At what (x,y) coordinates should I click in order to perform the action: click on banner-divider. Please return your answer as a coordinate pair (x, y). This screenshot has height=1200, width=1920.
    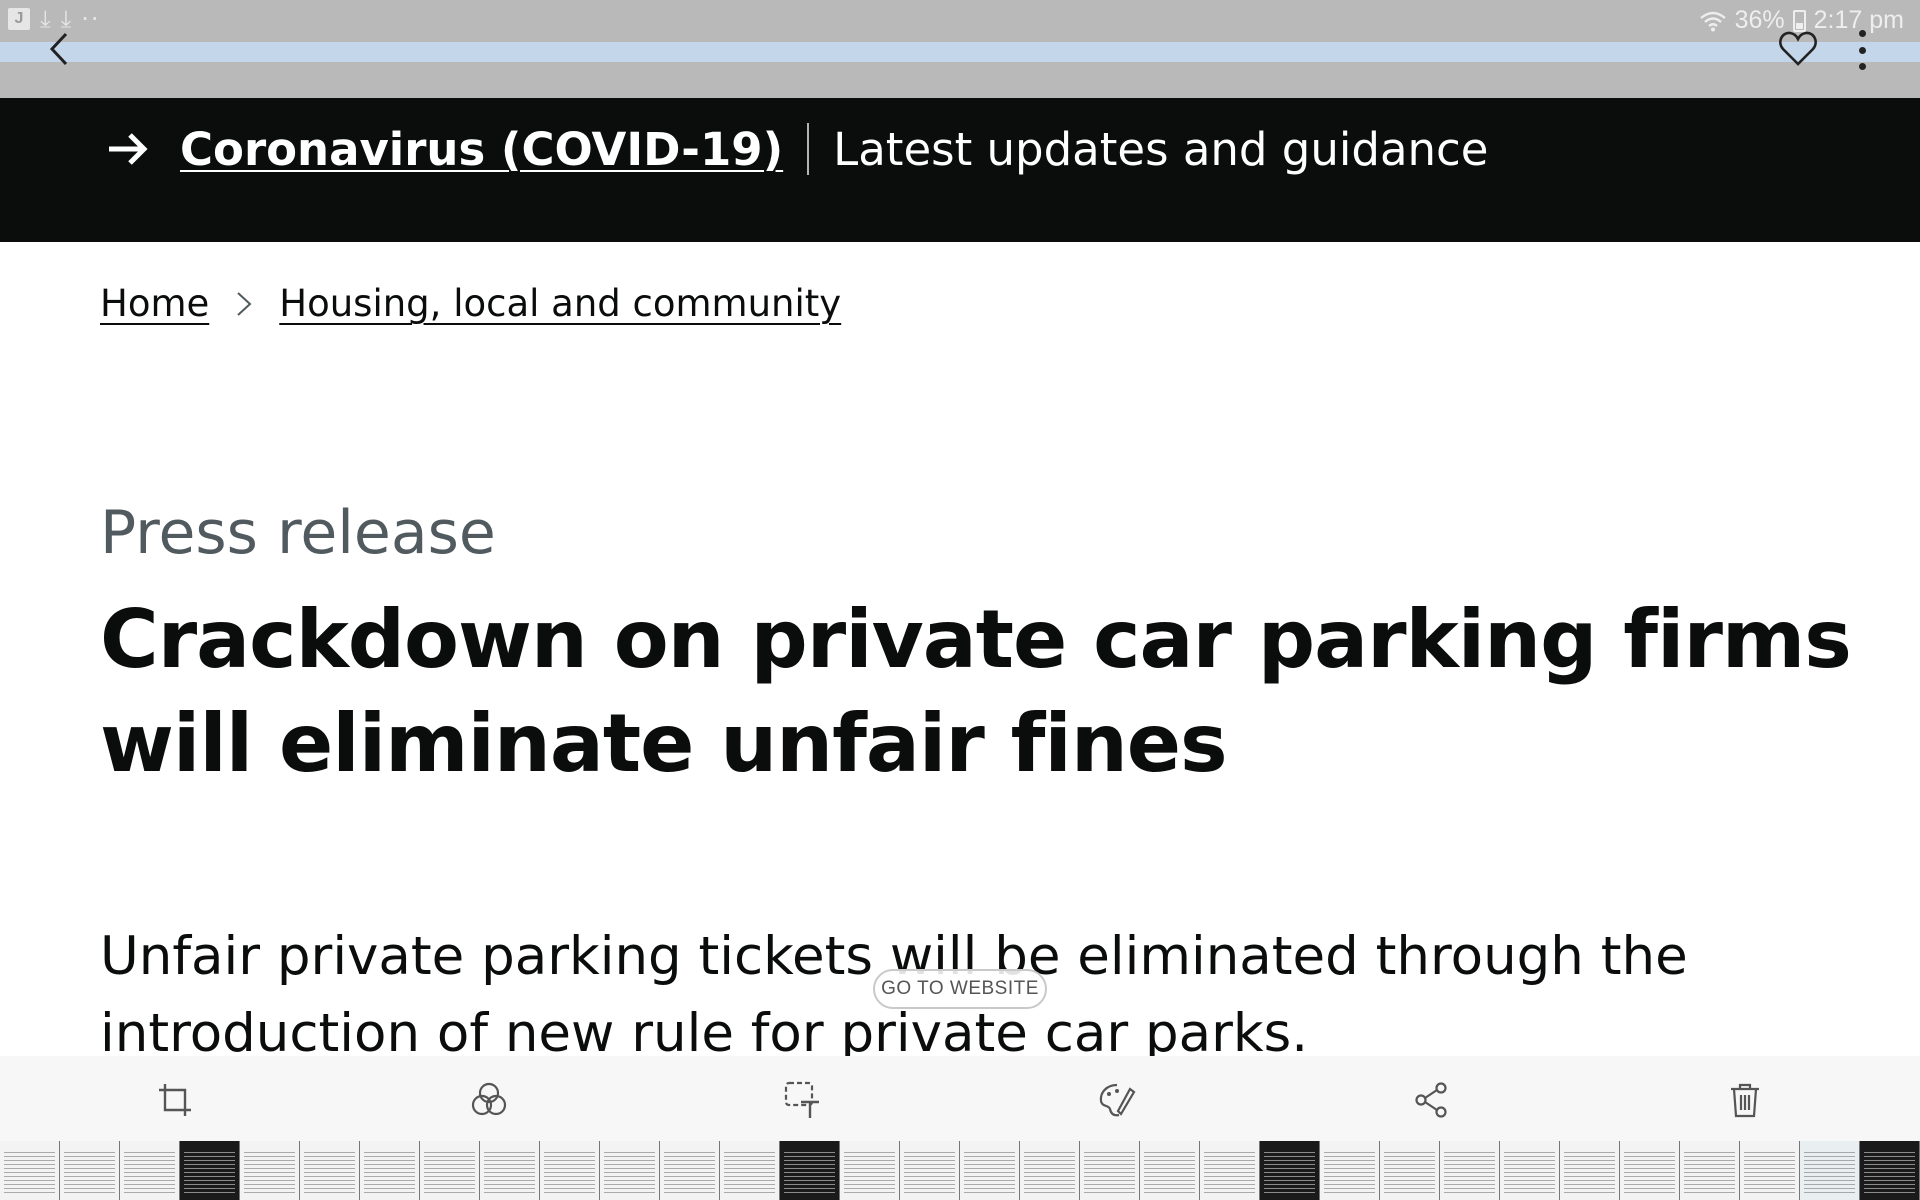
    Looking at the image, I should click on (808, 149).